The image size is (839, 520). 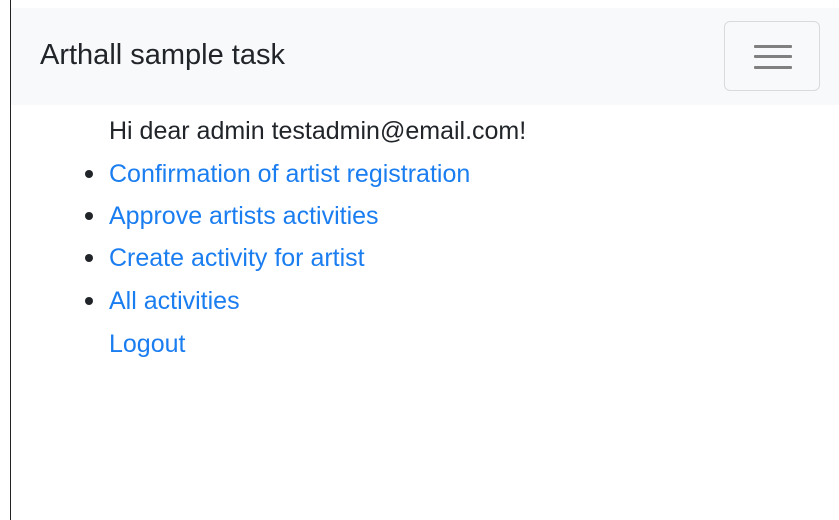 I want to click on create-activity-for-artist-link: Create activity for artist, so click(x=237, y=258).